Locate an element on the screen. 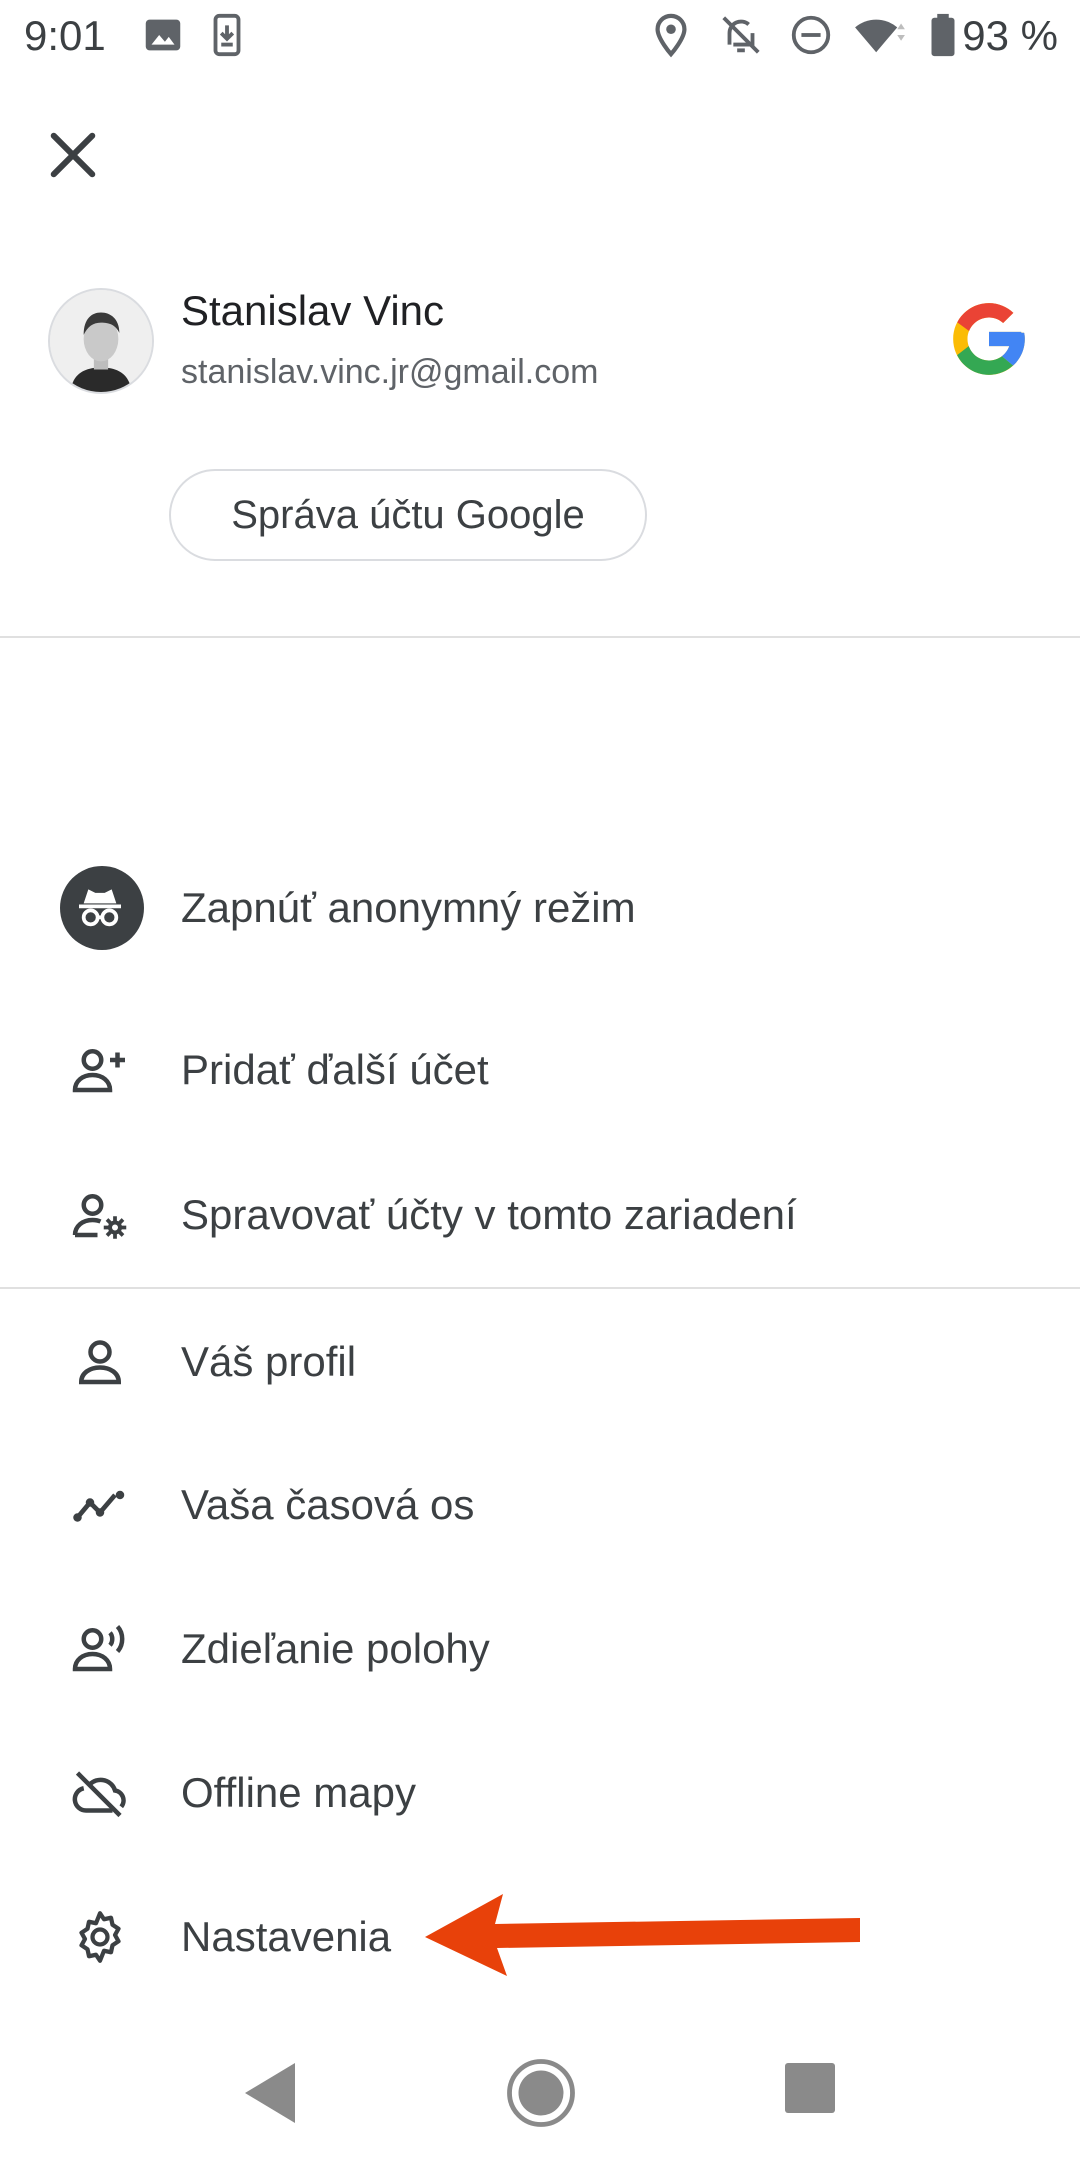  menu-item-label: Vaša časová os is located at coordinates (328, 1504).